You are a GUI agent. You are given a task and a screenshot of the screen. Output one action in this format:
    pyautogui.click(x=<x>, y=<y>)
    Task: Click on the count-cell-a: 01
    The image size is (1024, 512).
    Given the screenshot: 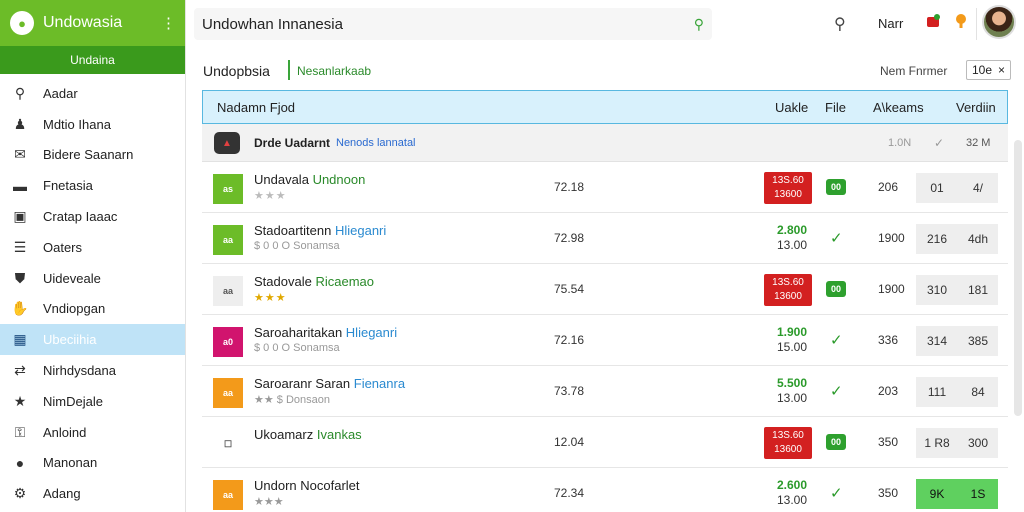 What is the action you would take?
    pyautogui.click(x=937, y=188)
    